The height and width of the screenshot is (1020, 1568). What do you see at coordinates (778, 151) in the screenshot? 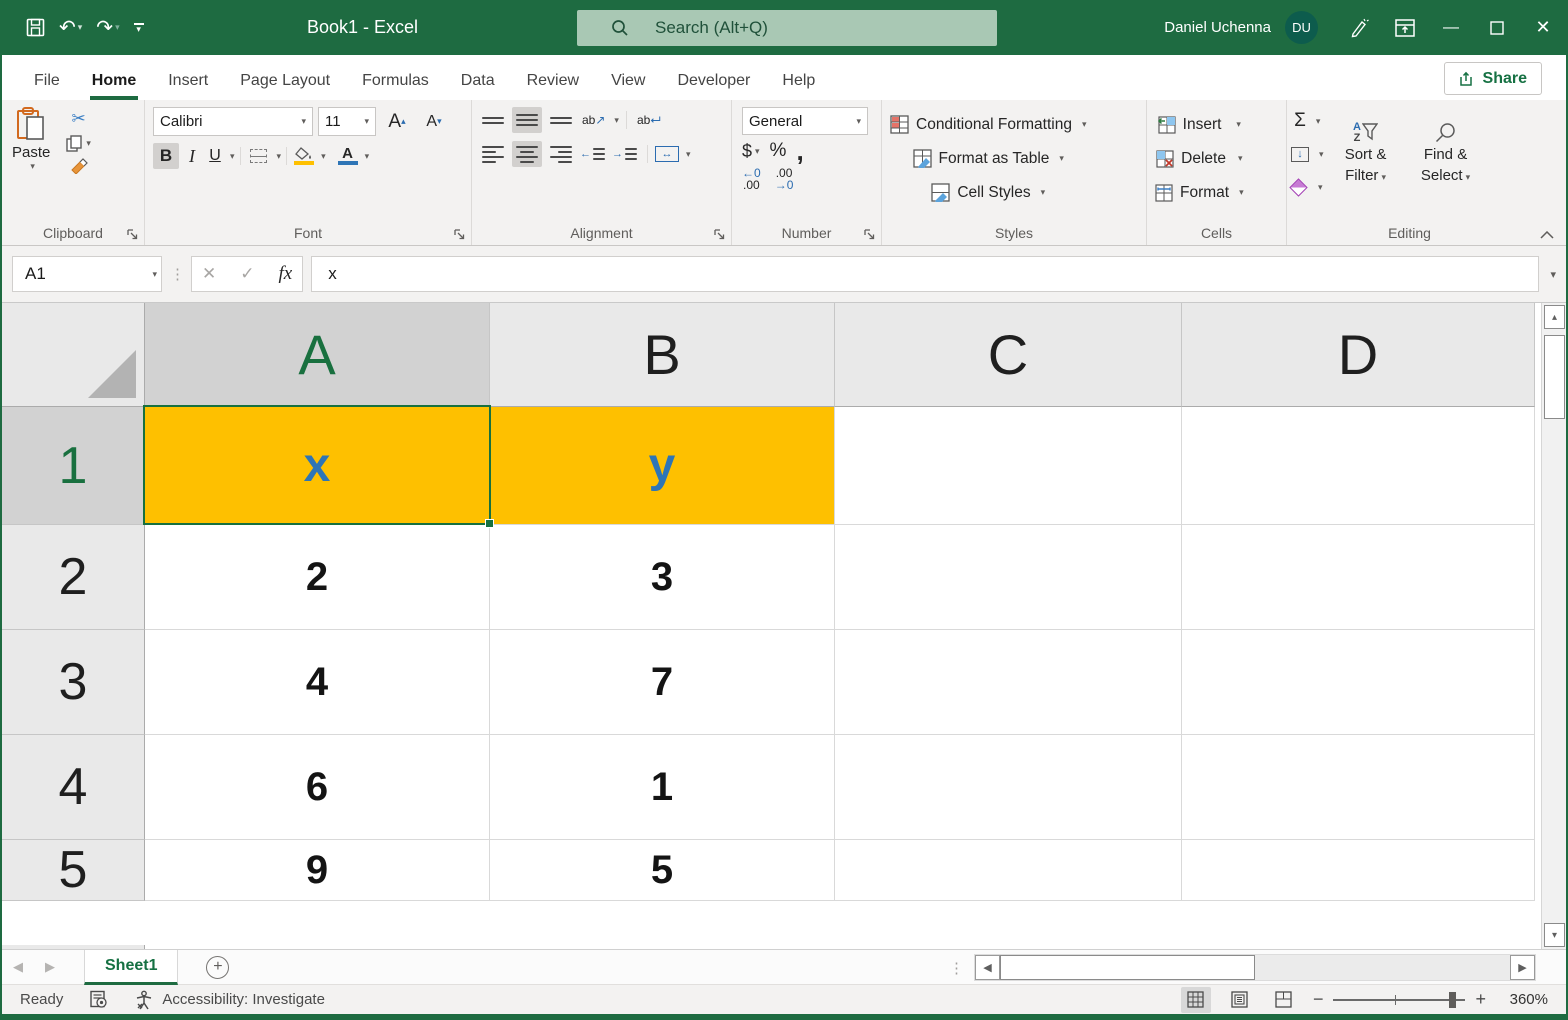
I see `percent-style-button: %` at bounding box center [778, 151].